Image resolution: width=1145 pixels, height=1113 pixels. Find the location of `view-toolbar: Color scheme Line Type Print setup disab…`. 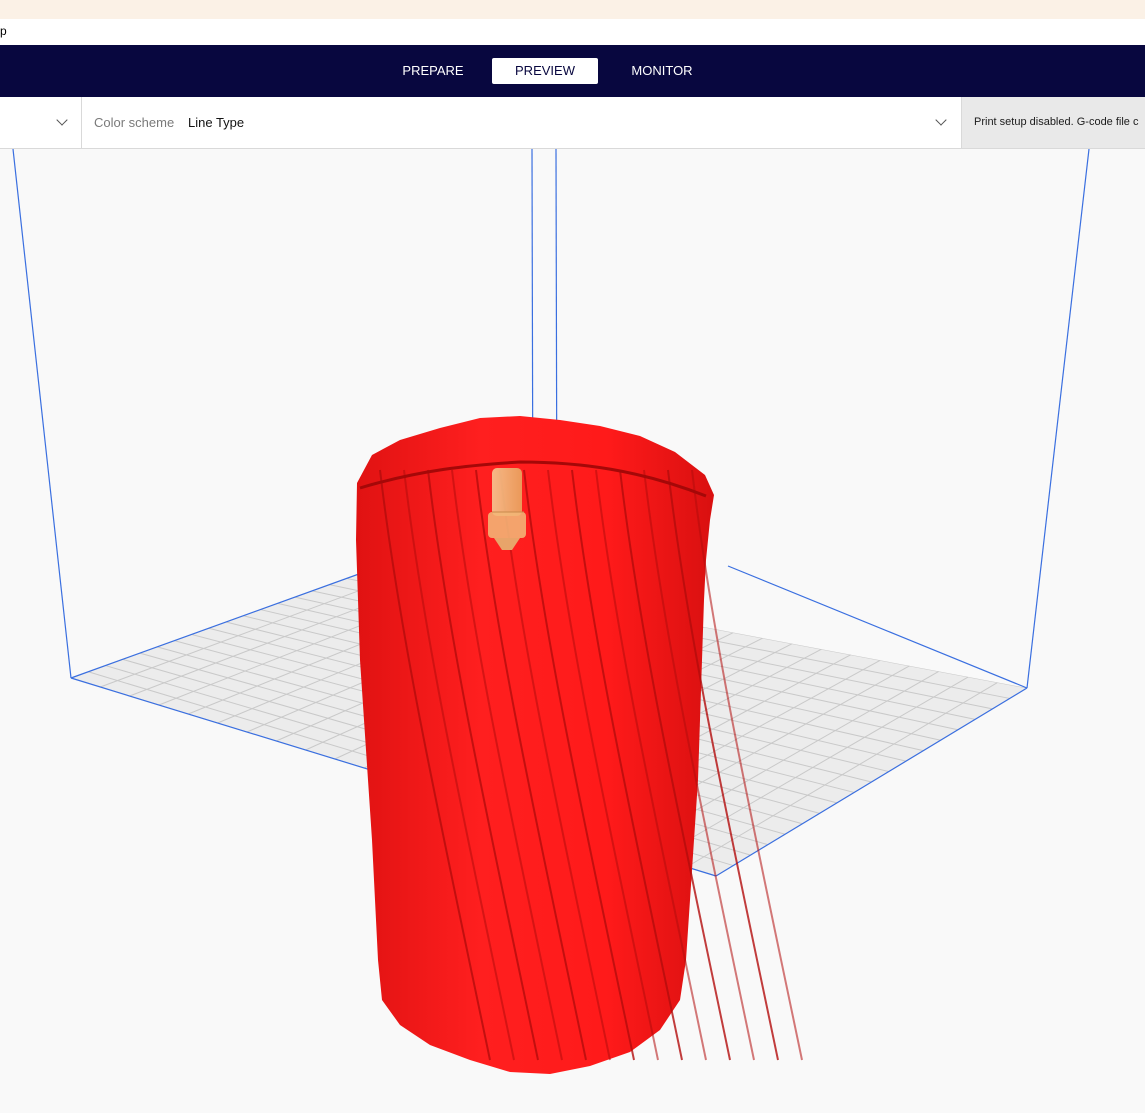

view-toolbar: Color scheme Line Type Print setup disab… is located at coordinates (572, 123).